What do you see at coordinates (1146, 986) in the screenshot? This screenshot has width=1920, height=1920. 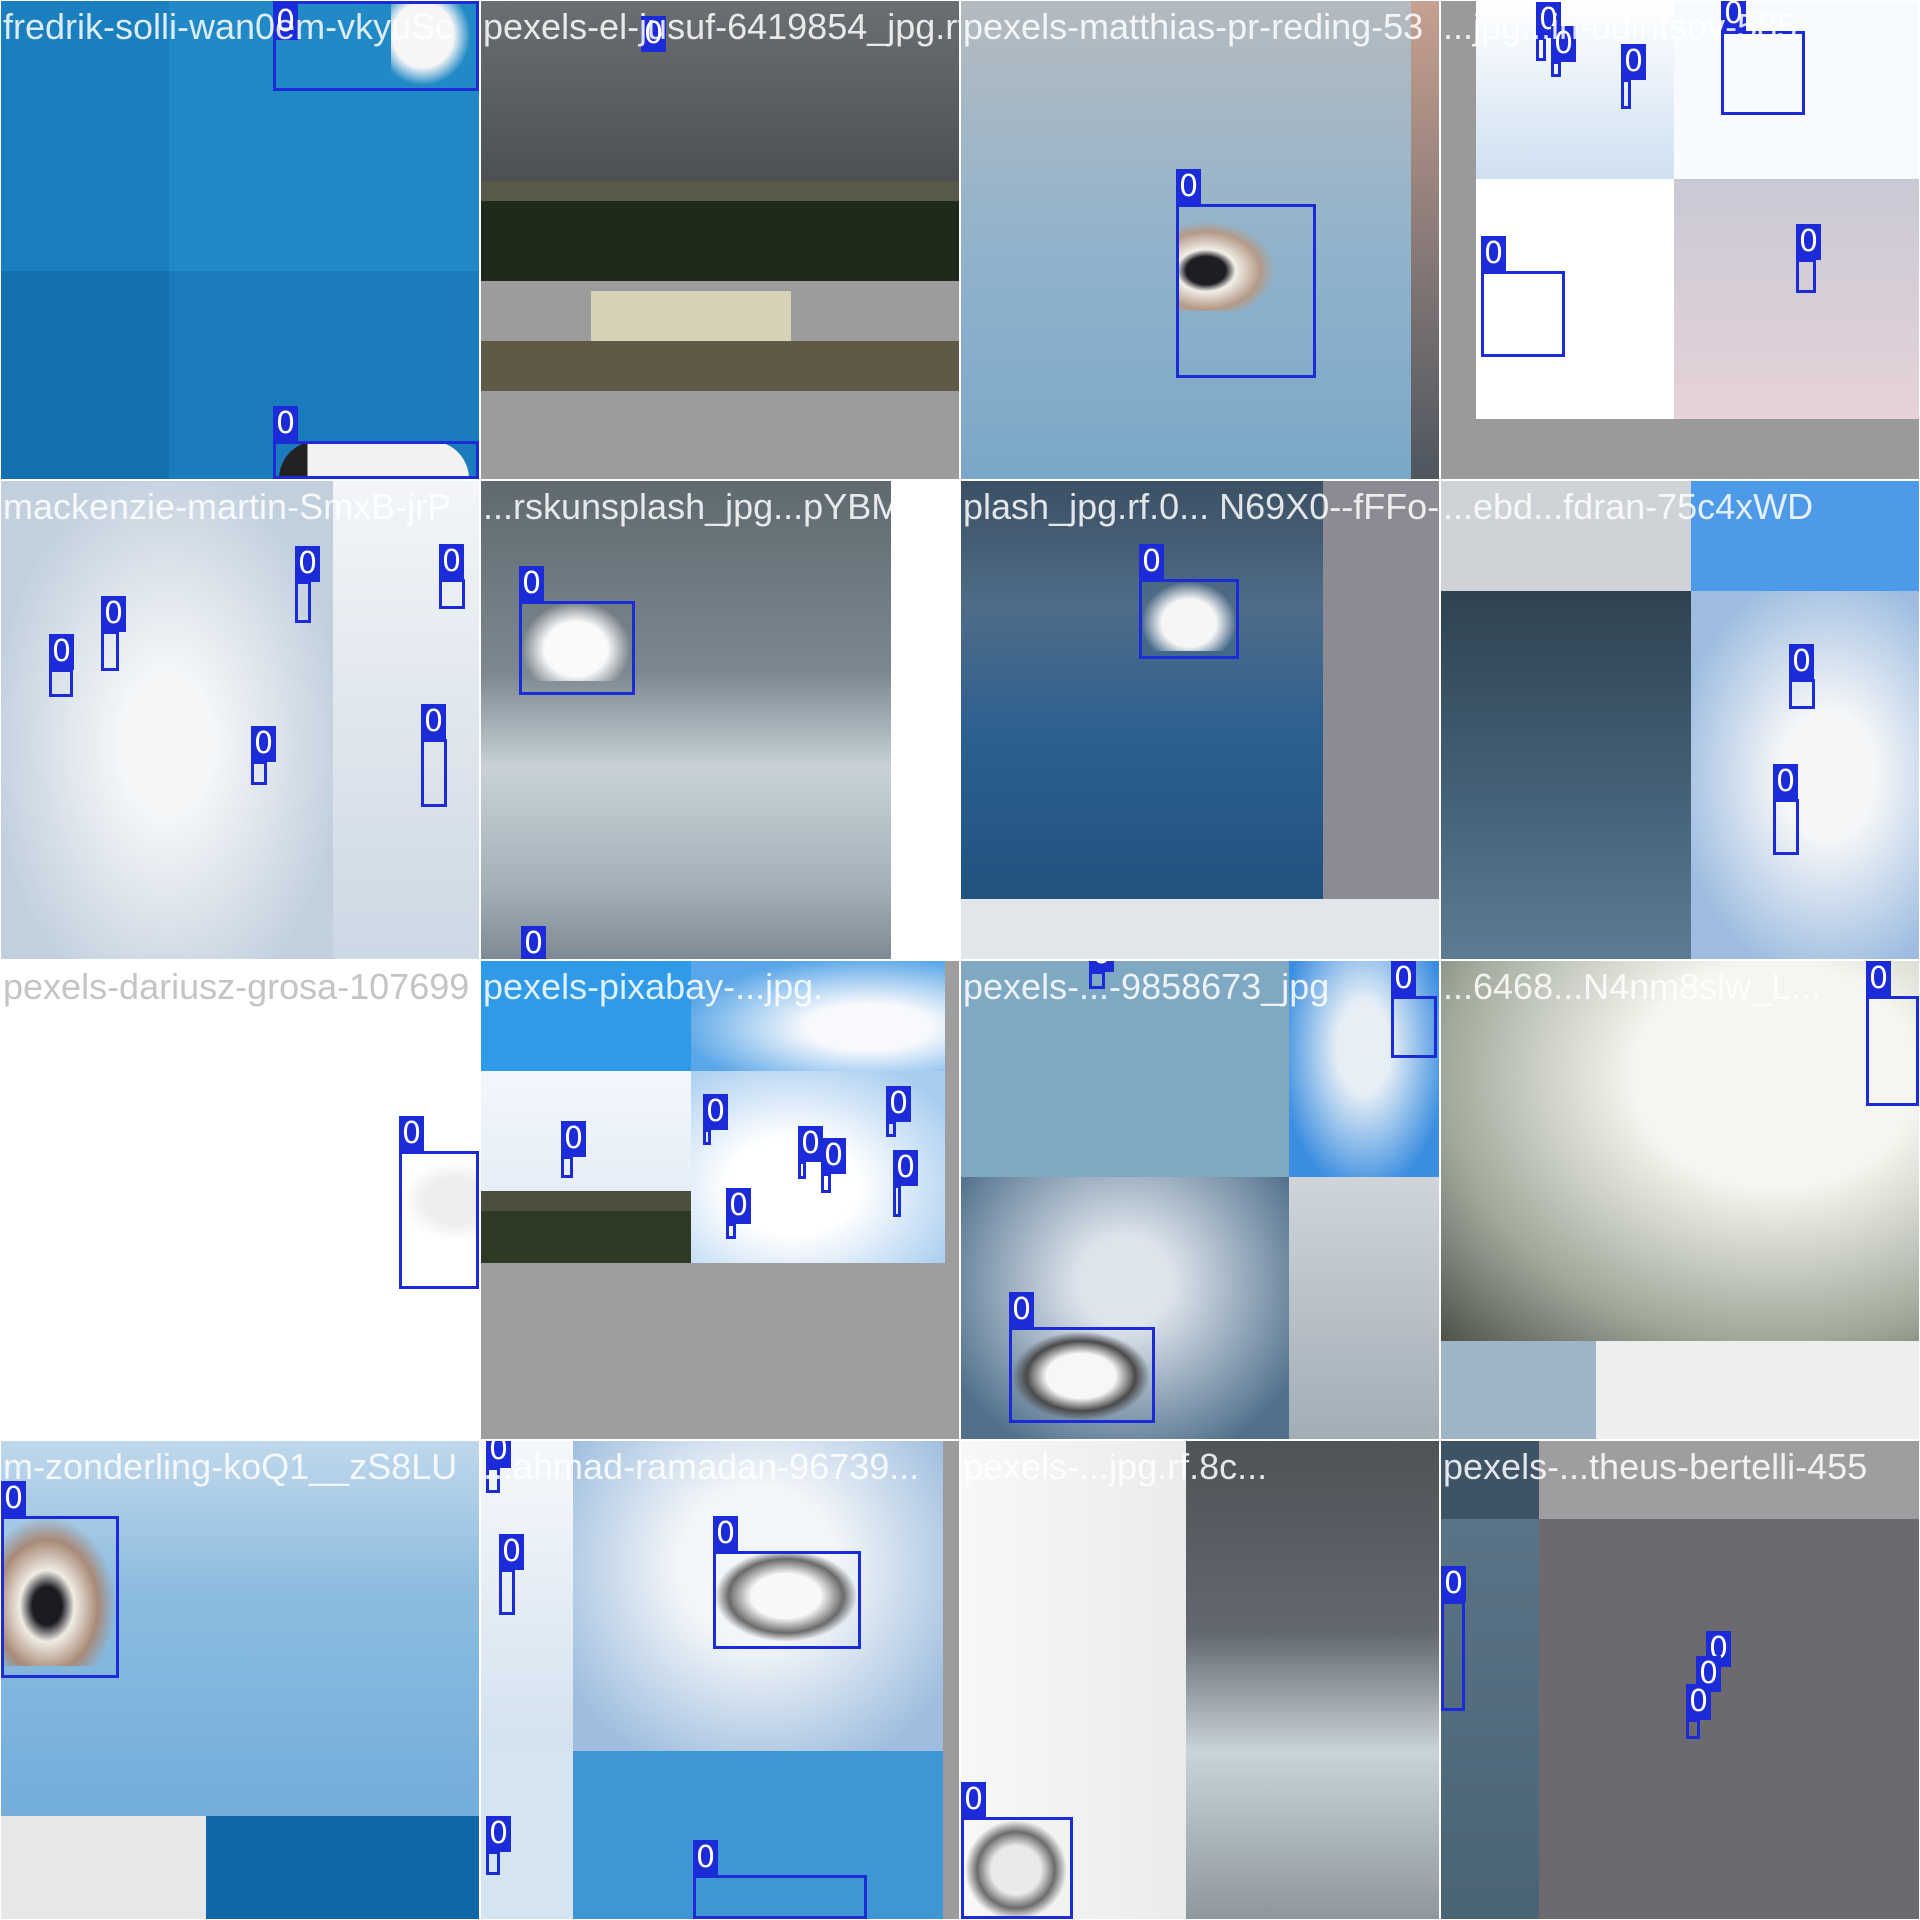 I see `tile-filename: pexels-...-9858673_jpg` at bounding box center [1146, 986].